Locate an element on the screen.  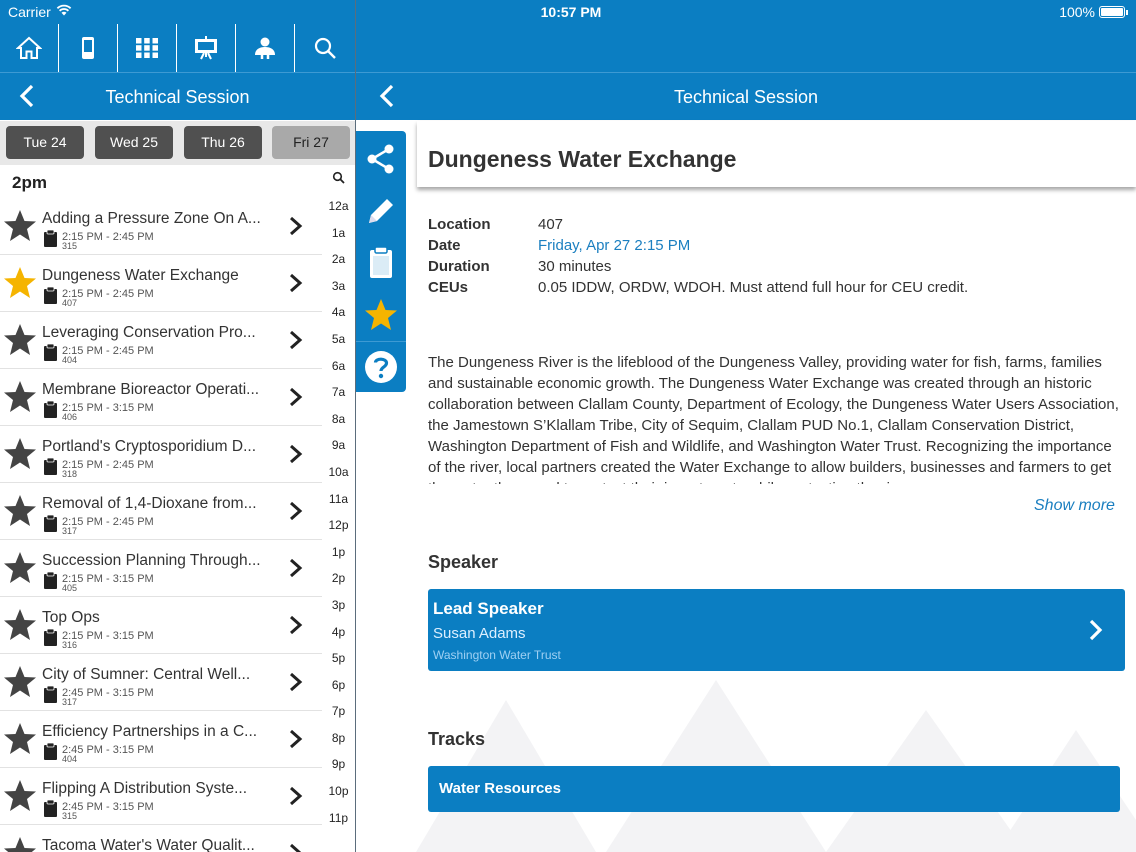
track-item: Water Resources is located at coordinates (774, 789).